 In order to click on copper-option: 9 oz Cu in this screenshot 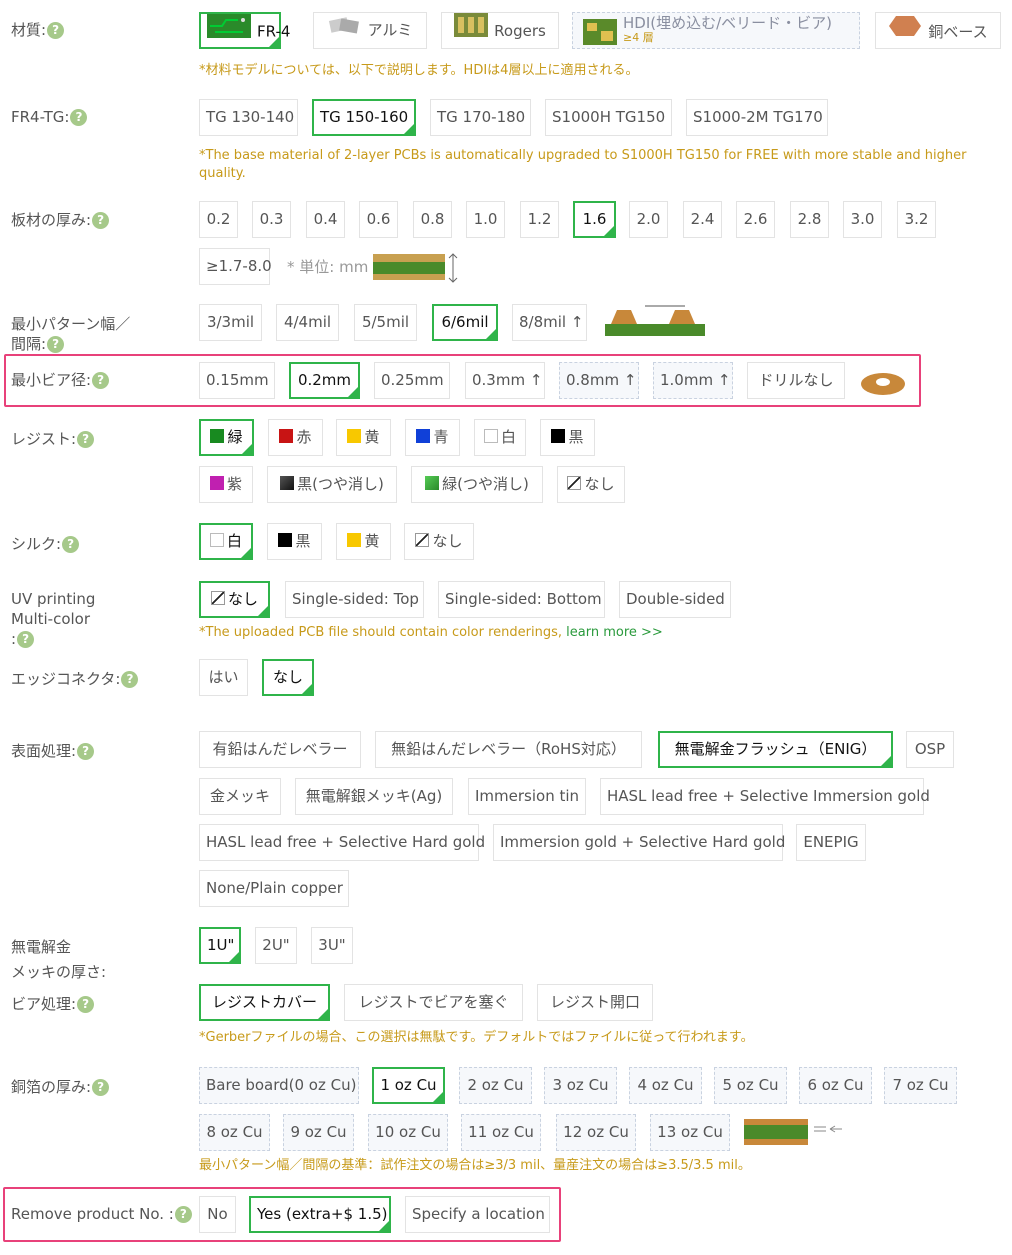, I will do `click(318, 1132)`.